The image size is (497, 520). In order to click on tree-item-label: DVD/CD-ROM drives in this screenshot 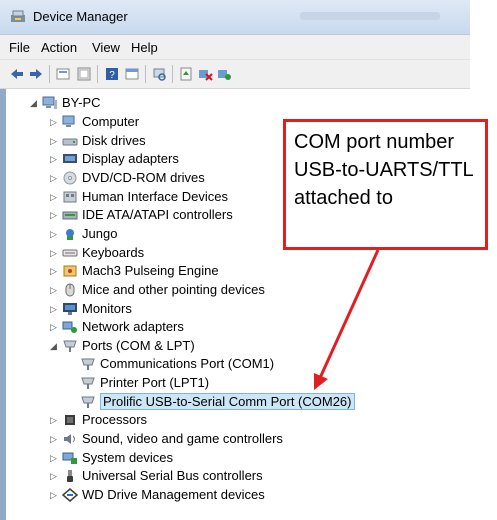, I will do `click(143, 177)`.